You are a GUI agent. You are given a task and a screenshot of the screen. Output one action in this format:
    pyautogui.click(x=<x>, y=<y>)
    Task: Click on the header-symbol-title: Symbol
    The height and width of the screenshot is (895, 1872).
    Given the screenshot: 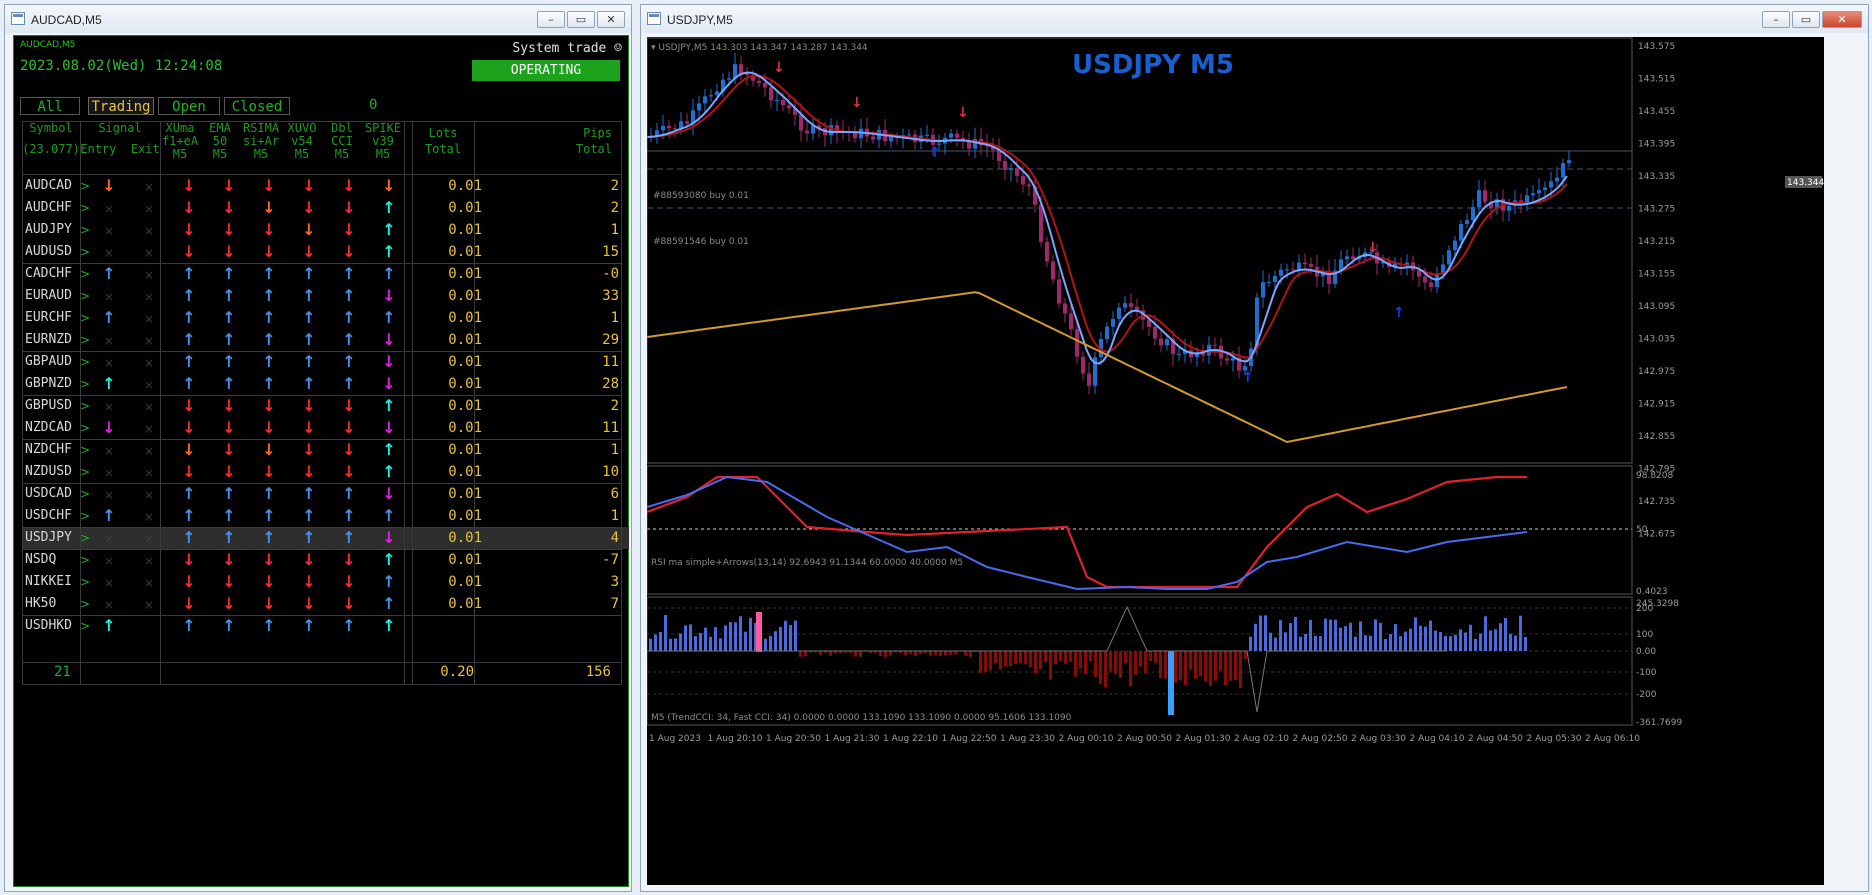 What is the action you would take?
    pyautogui.click(x=51, y=128)
    